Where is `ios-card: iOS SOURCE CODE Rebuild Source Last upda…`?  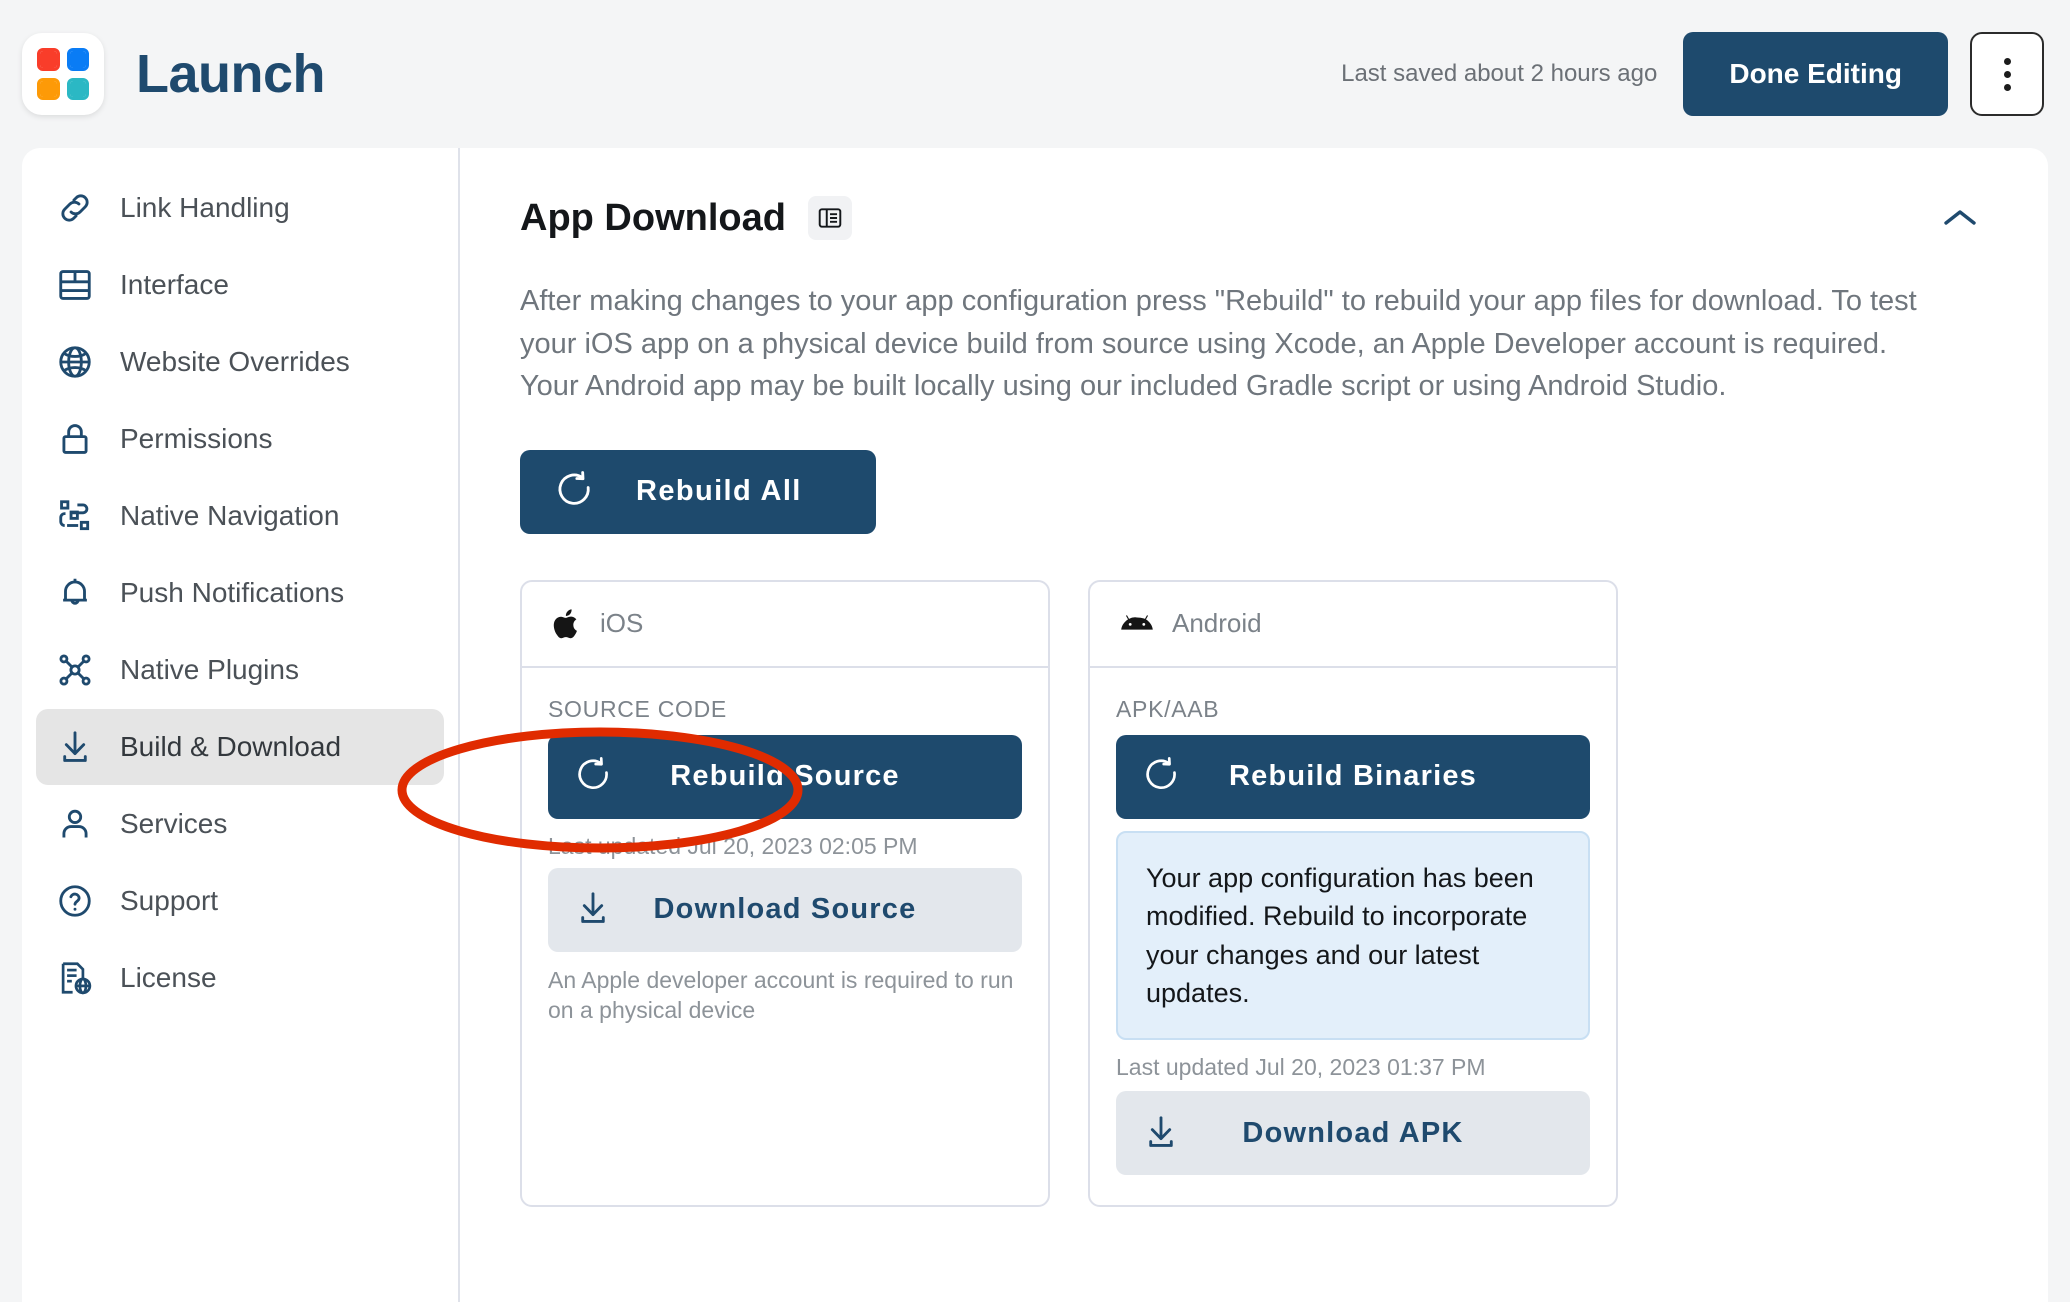
ios-card: iOS SOURCE CODE Rebuild Source Last upda… is located at coordinates (785, 893).